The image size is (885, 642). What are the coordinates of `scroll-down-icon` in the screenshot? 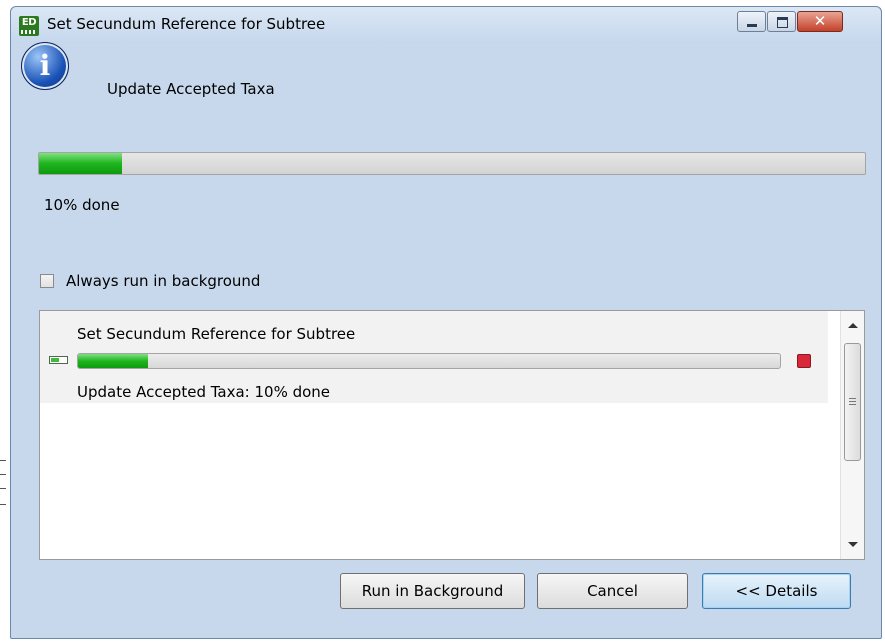 It's located at (853, 544).